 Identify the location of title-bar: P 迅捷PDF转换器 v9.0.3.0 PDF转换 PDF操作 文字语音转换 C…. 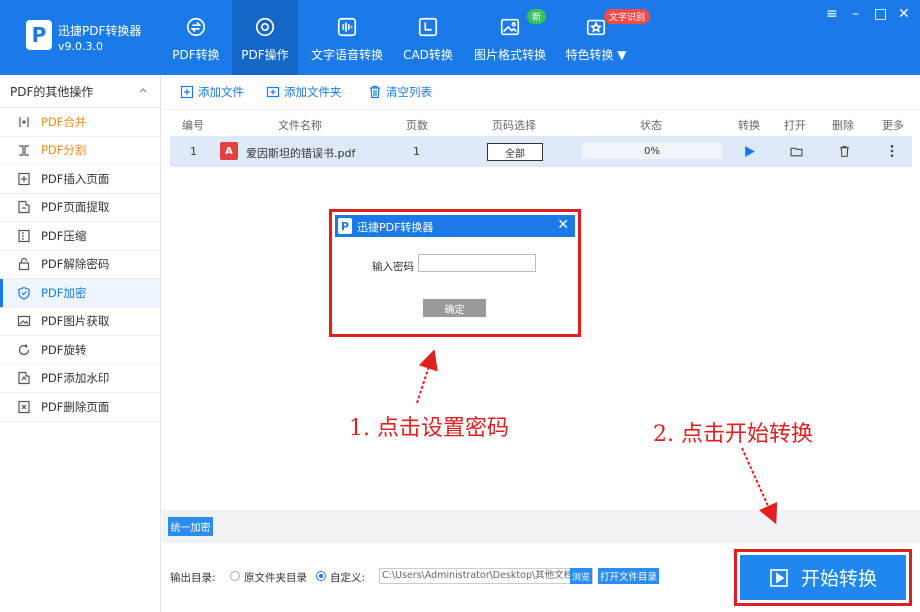
(460, 37).